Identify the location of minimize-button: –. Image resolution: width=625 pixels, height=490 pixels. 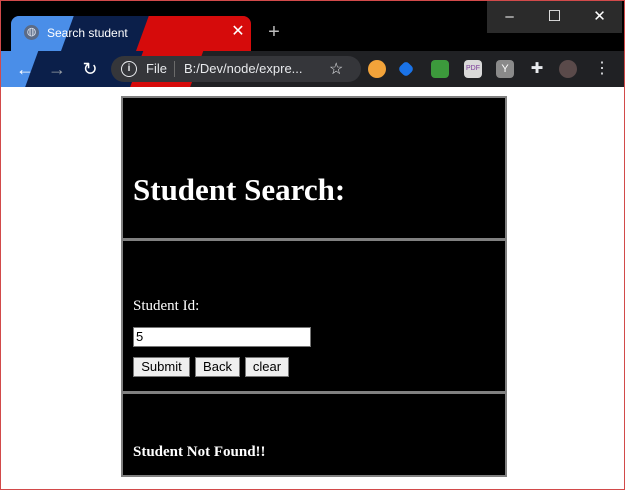
(509, 17).